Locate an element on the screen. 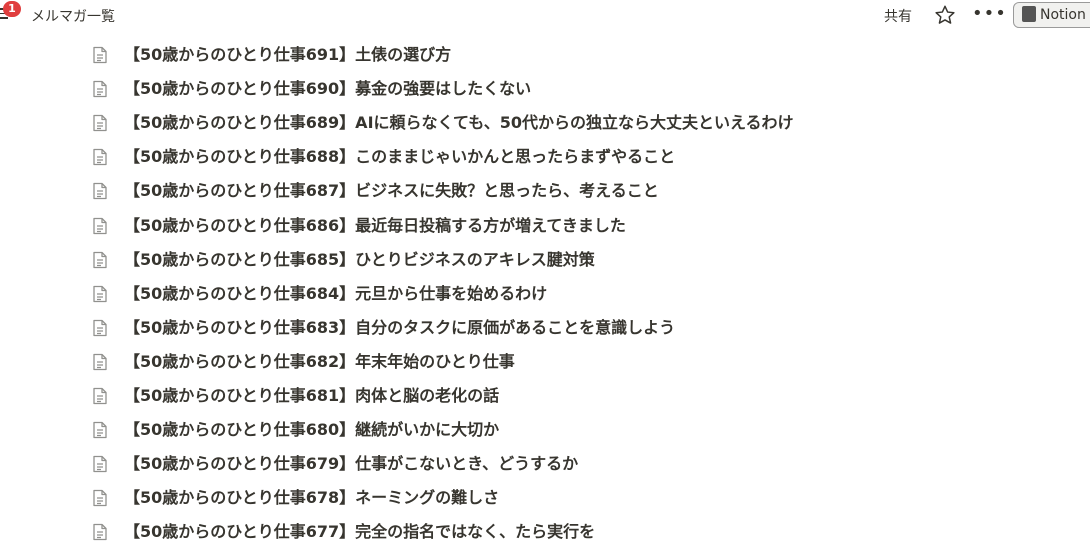  page-list-item: 【50歳からのひとり仕事683】自分のタスクに原価があることを意識しよう is located at coordinates (538, 328).